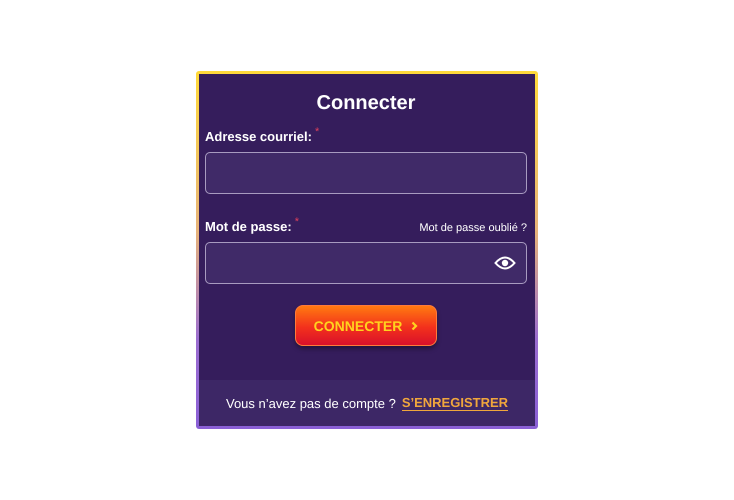 This screenshot has height=500, width=734. What do you see at coordinates (258, 136) in the screenshot?
I see `field-label: Adresse courriel:` at bounding box center [258, 136].